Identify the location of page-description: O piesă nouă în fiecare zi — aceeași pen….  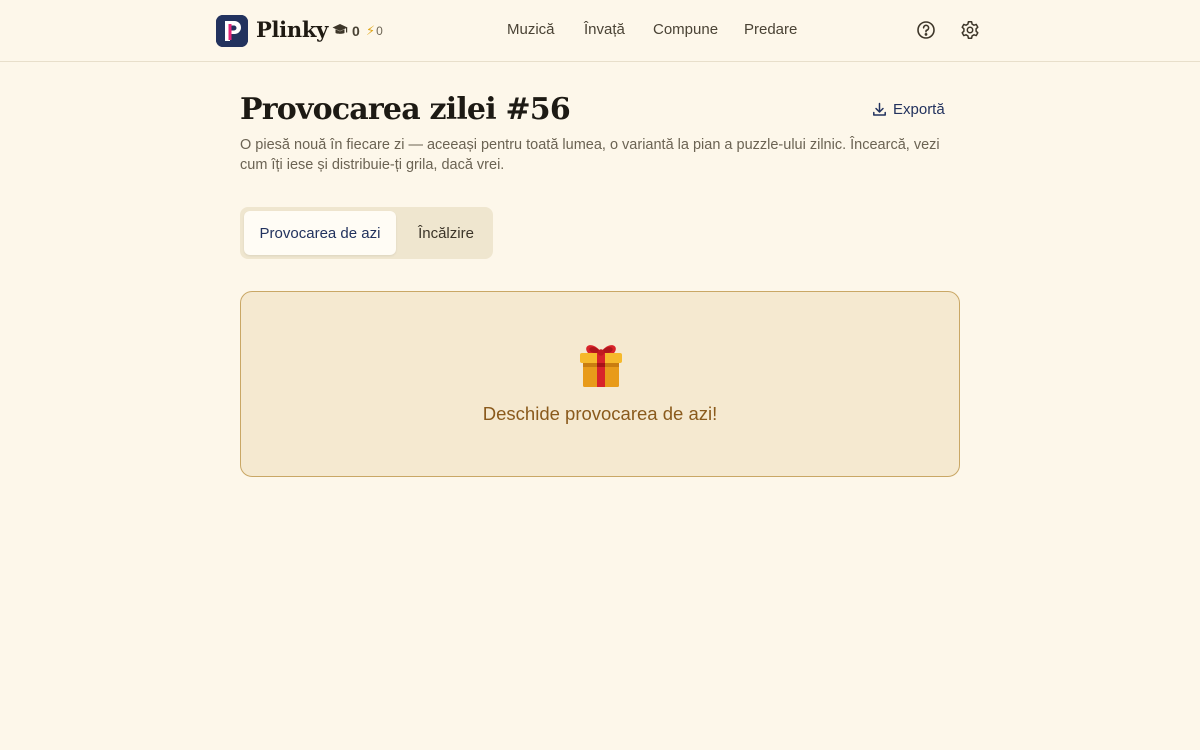
(590, 155).